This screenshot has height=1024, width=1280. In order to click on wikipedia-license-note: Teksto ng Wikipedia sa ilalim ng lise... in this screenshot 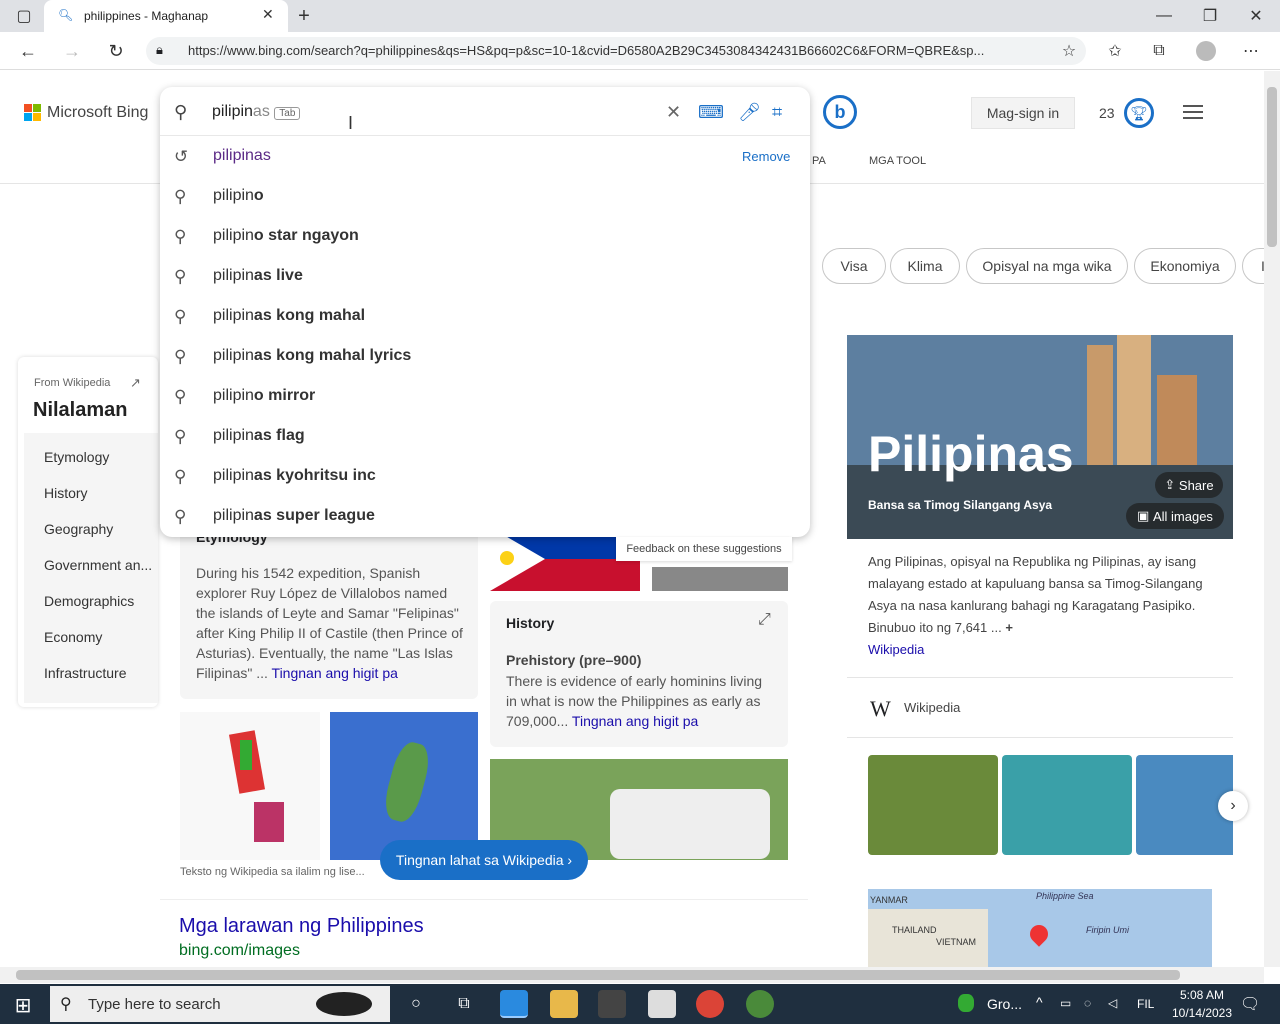, I will do `click(272, 872)`.